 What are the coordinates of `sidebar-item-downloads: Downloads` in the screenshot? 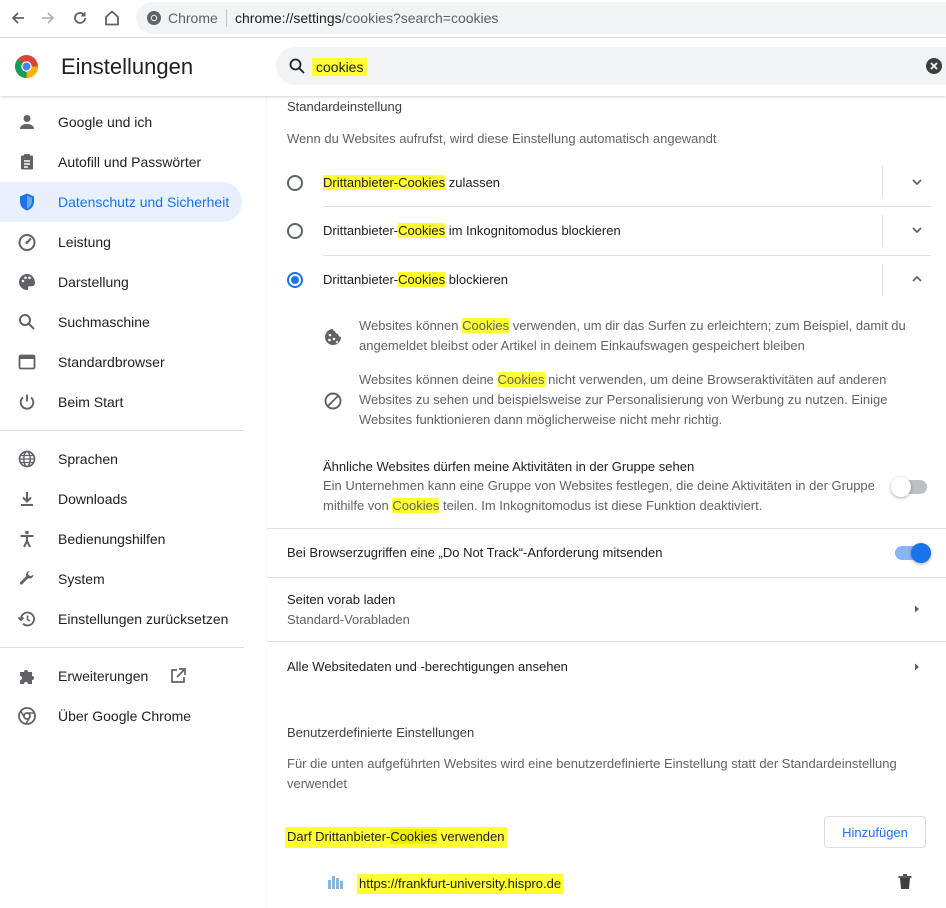 It's located at (121, 499).